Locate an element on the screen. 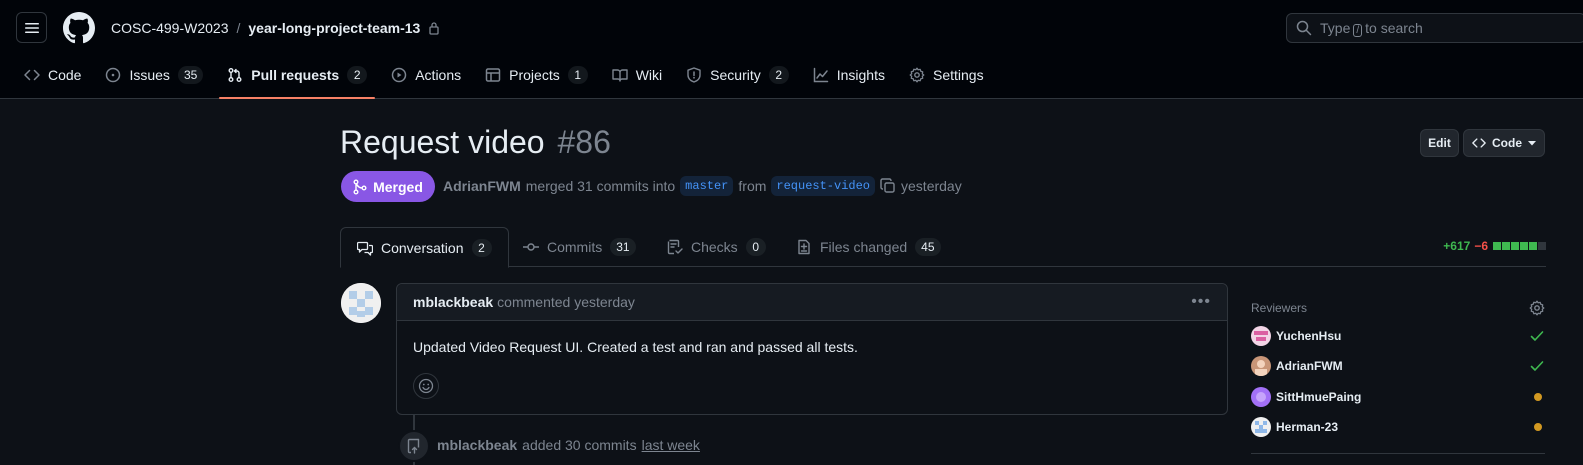  diffstat-bar is located at coordinates (1519, 246).